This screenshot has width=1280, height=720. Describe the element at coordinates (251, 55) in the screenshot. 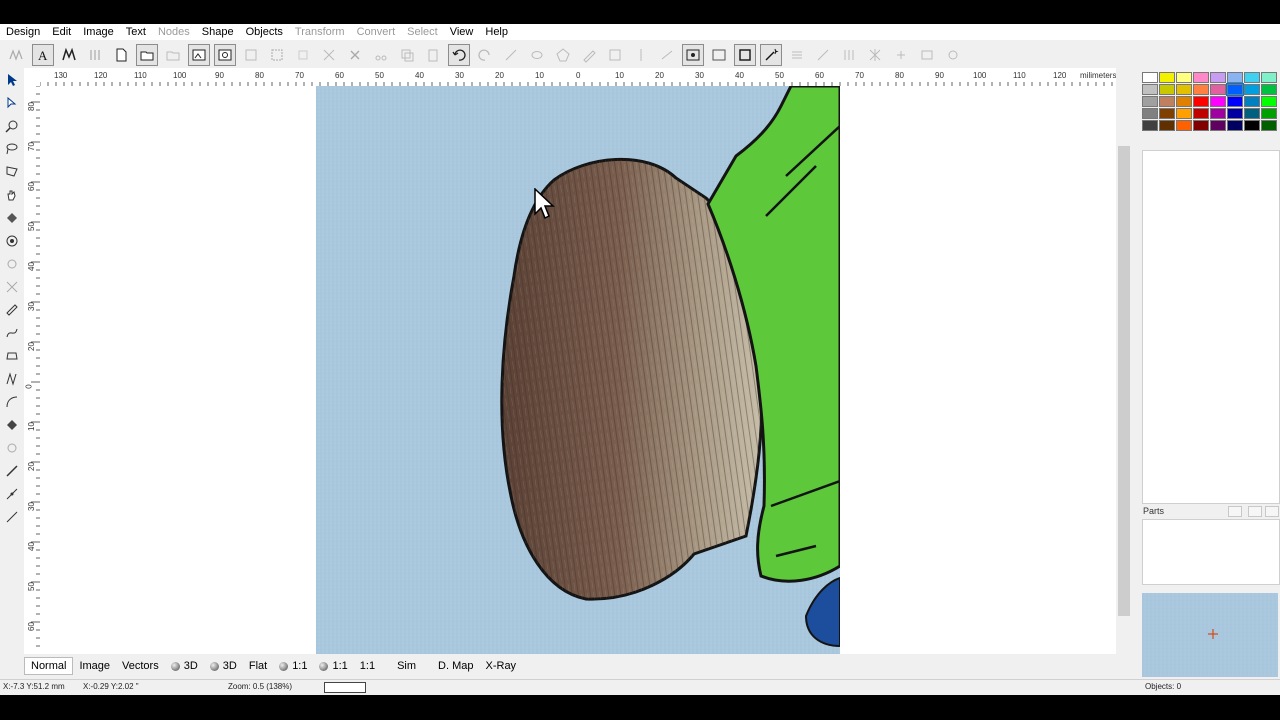

I see `save-icon` at that location.